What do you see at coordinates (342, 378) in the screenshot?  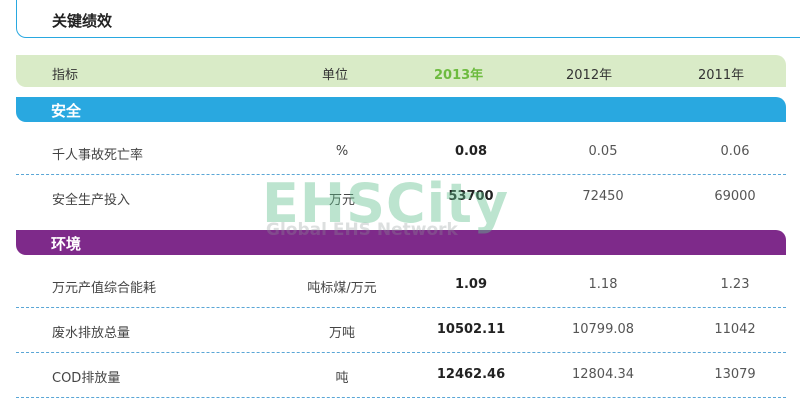 I see `row-unit: 吨` at bounding box center [342, 378].